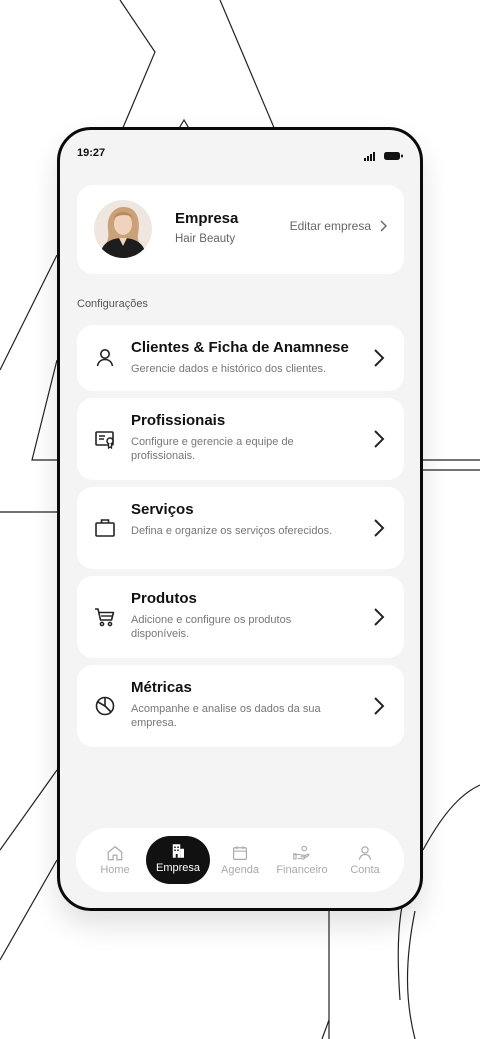  I want to click on status-icons, so click(384, 157).